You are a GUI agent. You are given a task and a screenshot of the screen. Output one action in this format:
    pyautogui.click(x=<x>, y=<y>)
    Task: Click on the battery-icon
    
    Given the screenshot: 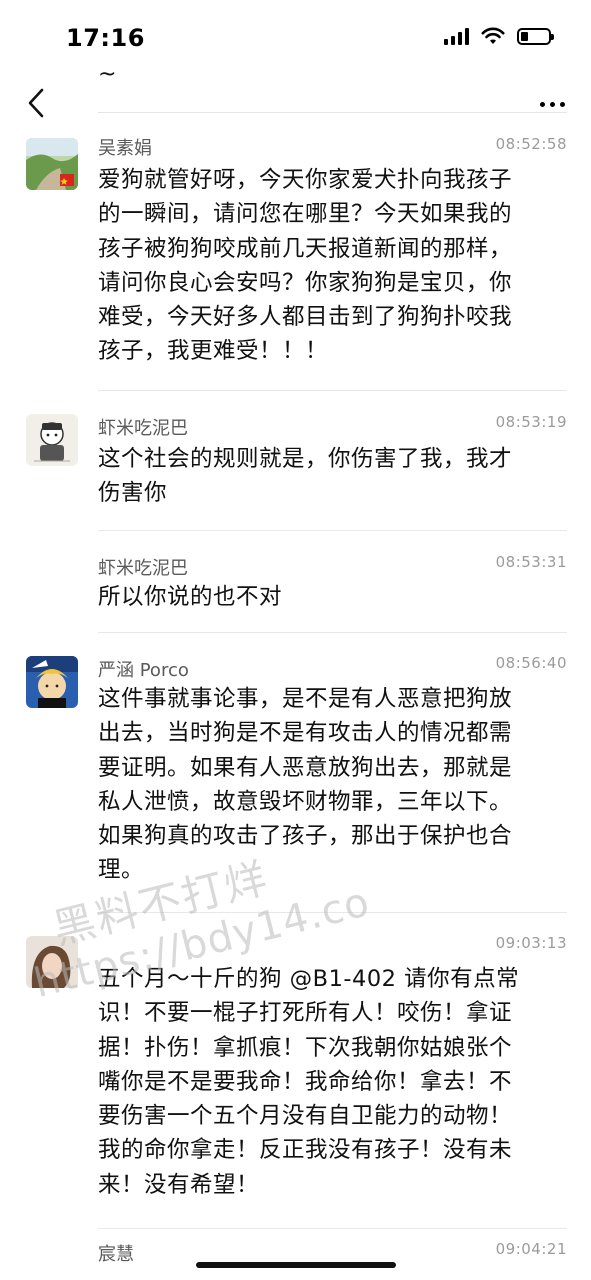 What is the action you would take?
    pyautogui.click(x=535, y=36)
    